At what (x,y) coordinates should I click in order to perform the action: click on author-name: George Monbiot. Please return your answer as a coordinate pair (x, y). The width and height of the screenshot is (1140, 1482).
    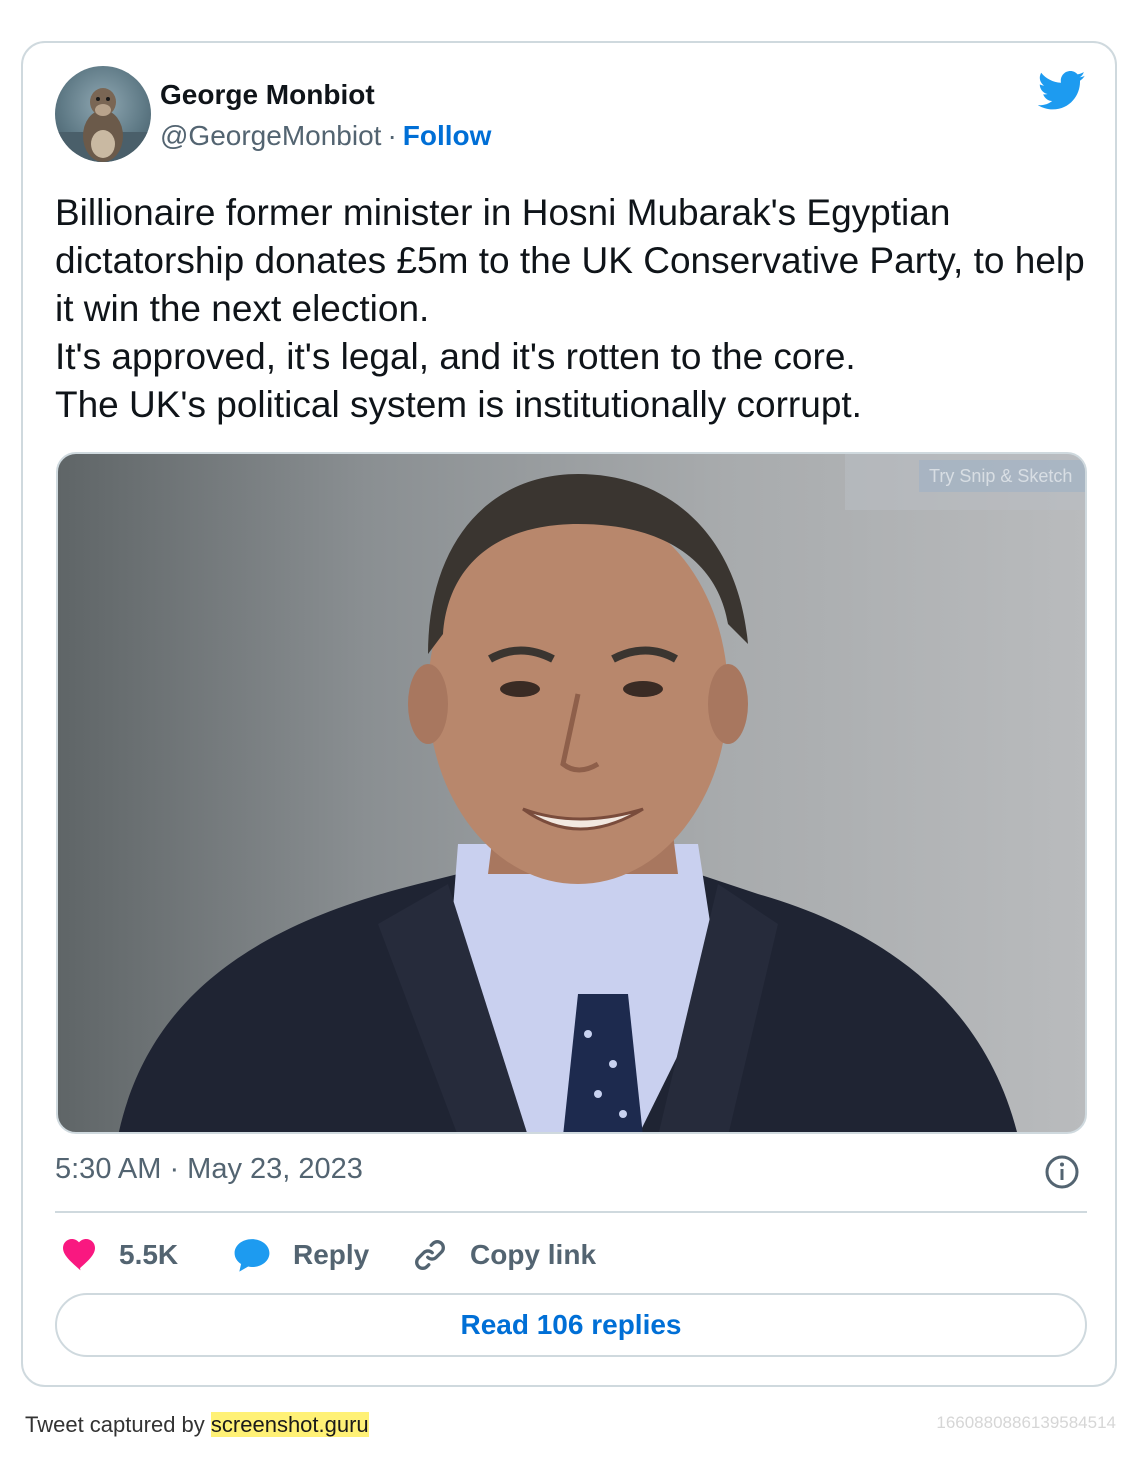
    Looking at the image, I should click on (267, 95).